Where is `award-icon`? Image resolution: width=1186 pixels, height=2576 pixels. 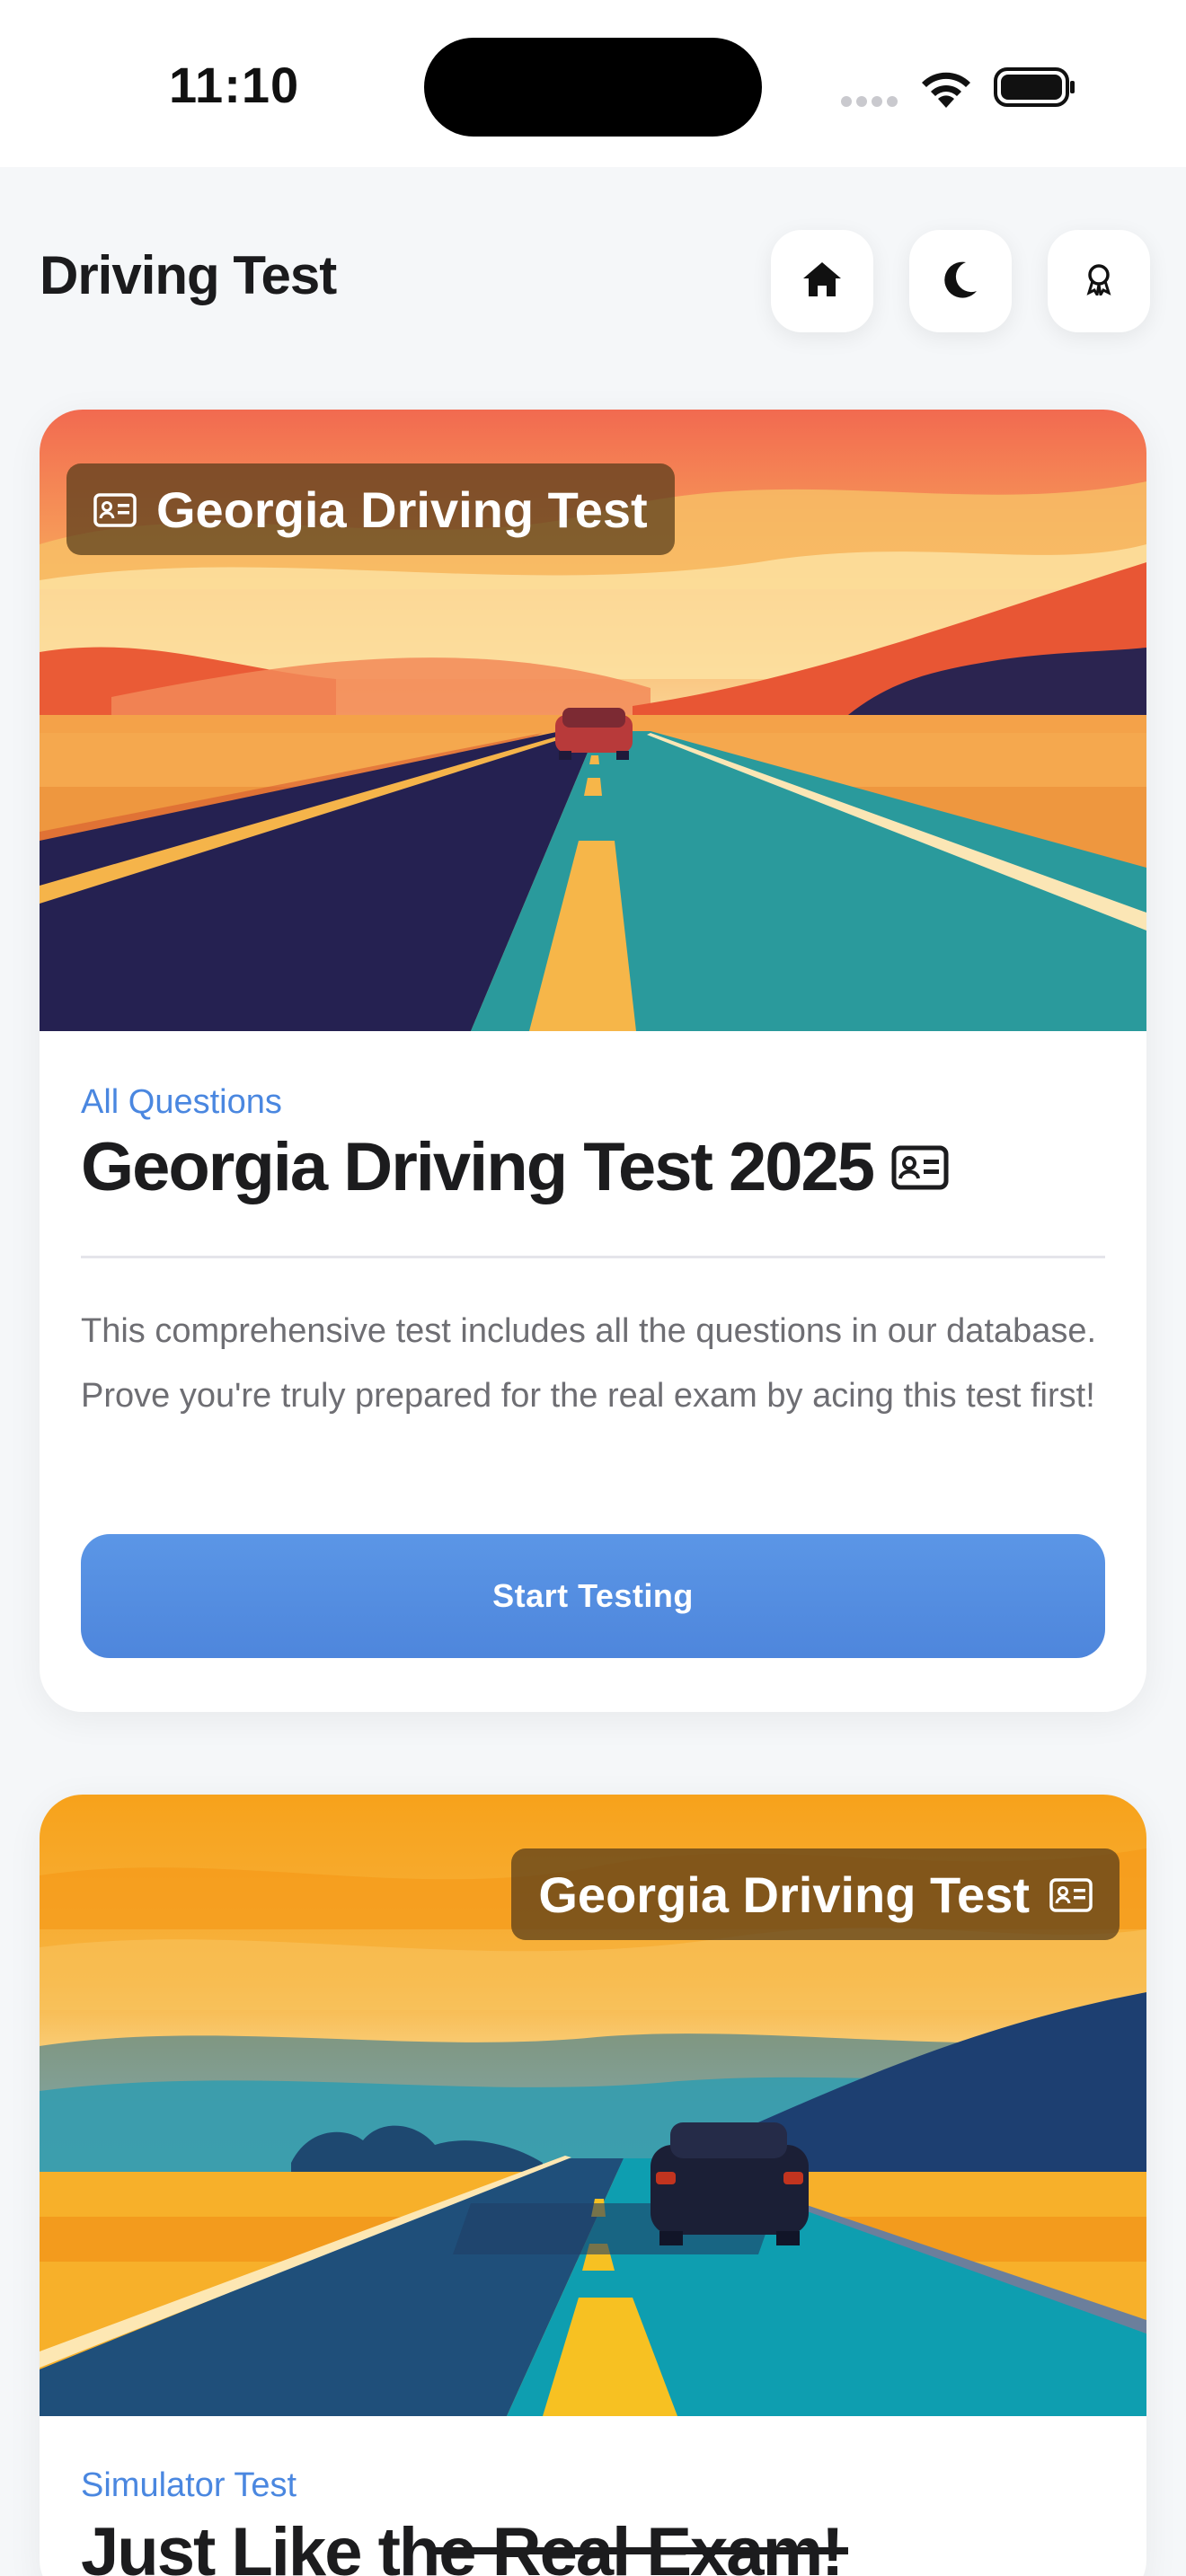 award-icon is located at coordinates (1098, 281).